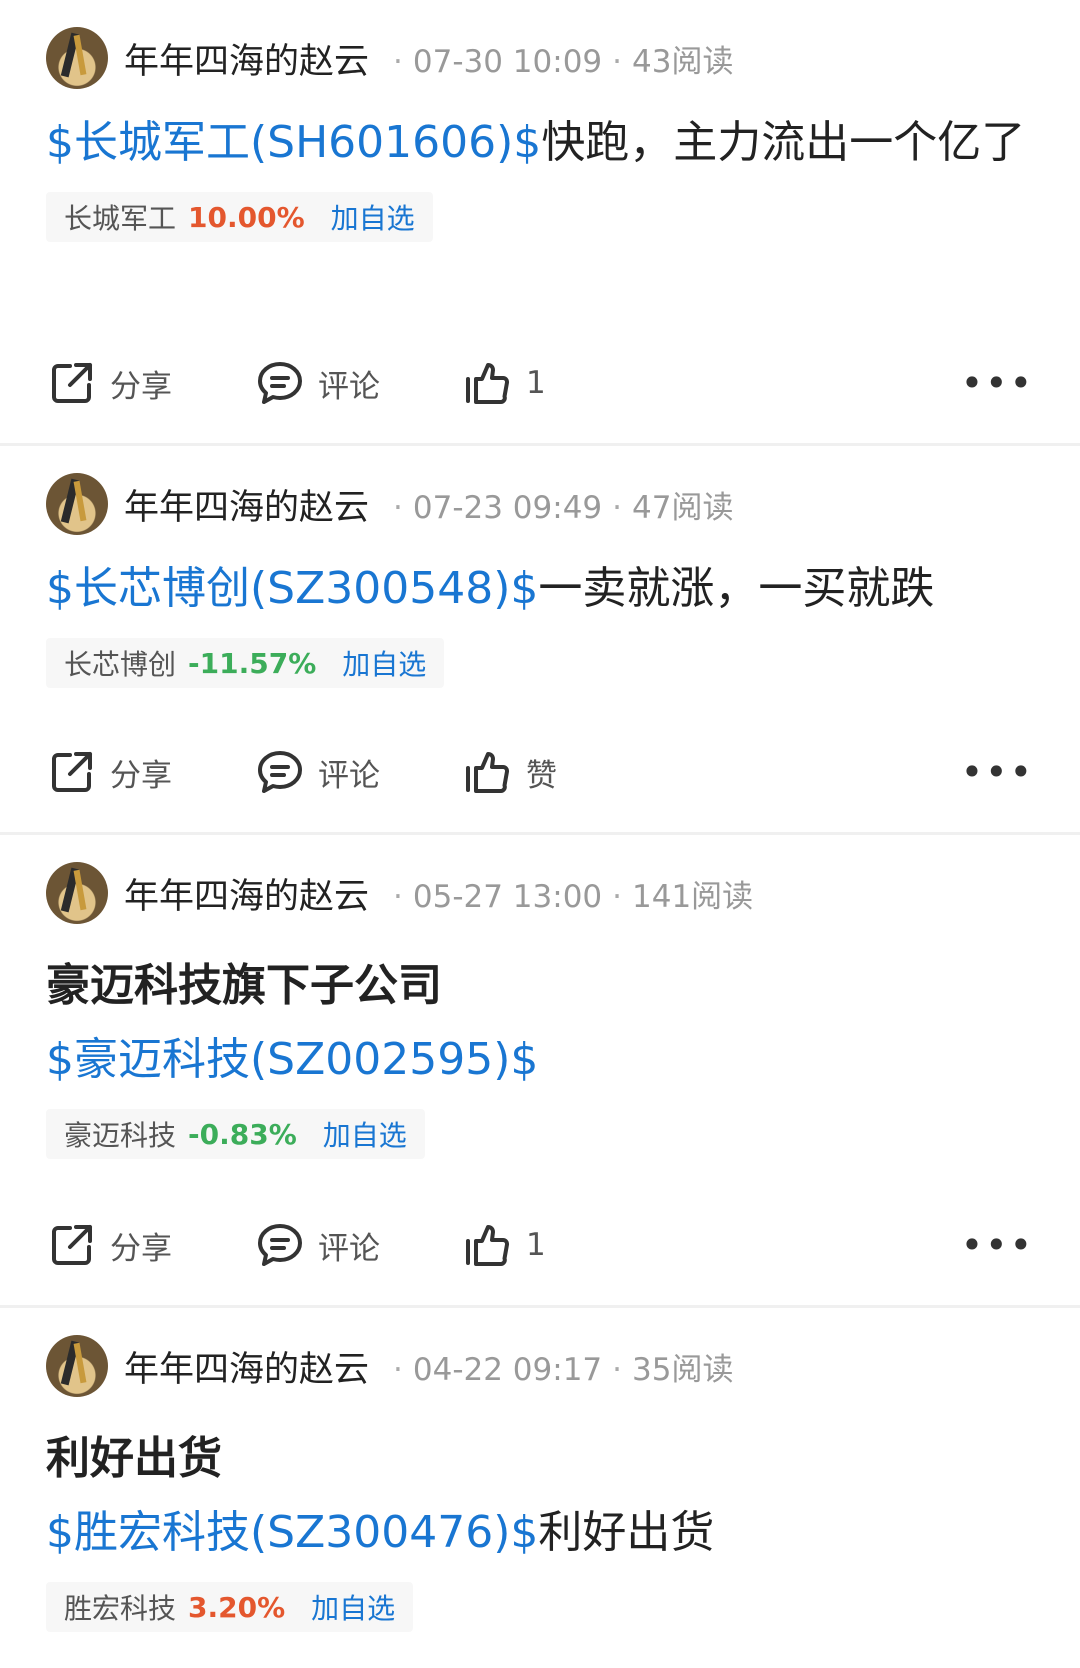  I want to click on stock-link: $豪迈科技(SZ002595)$, so click(292, 1059).